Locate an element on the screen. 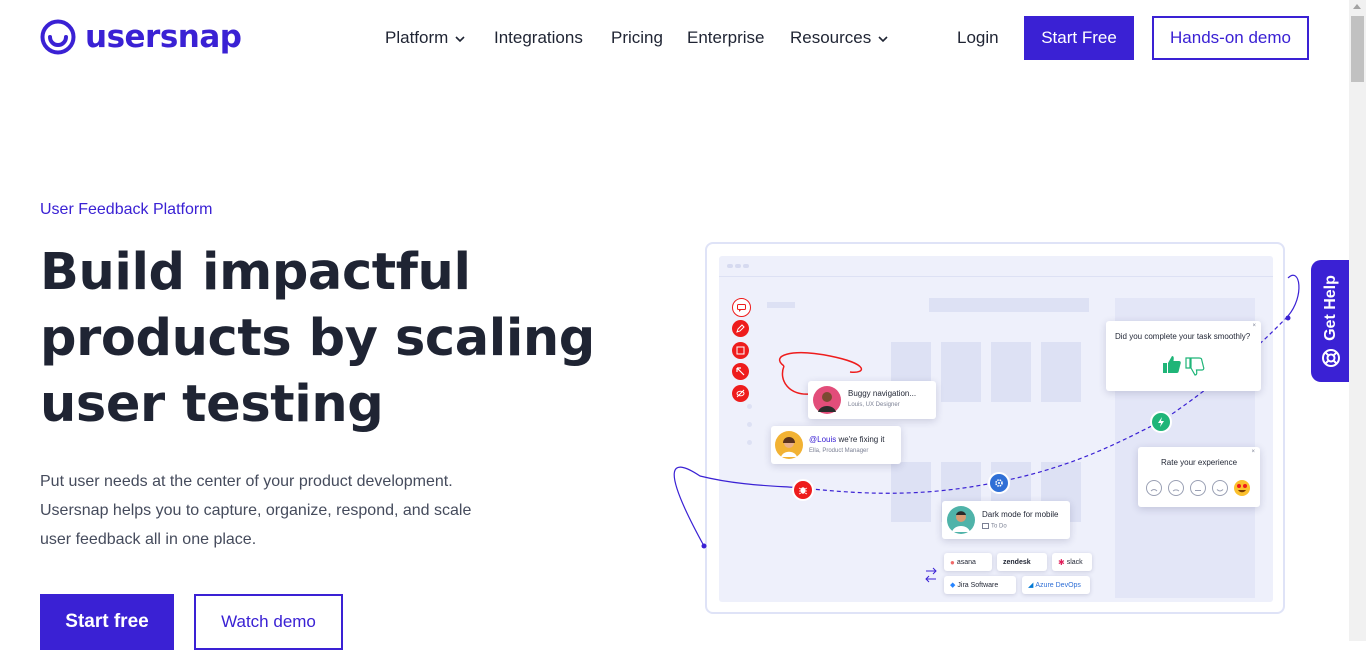 This screenshot has width=1366, height=650. emoji-rating-scale is located at coordinates (1198, 488).